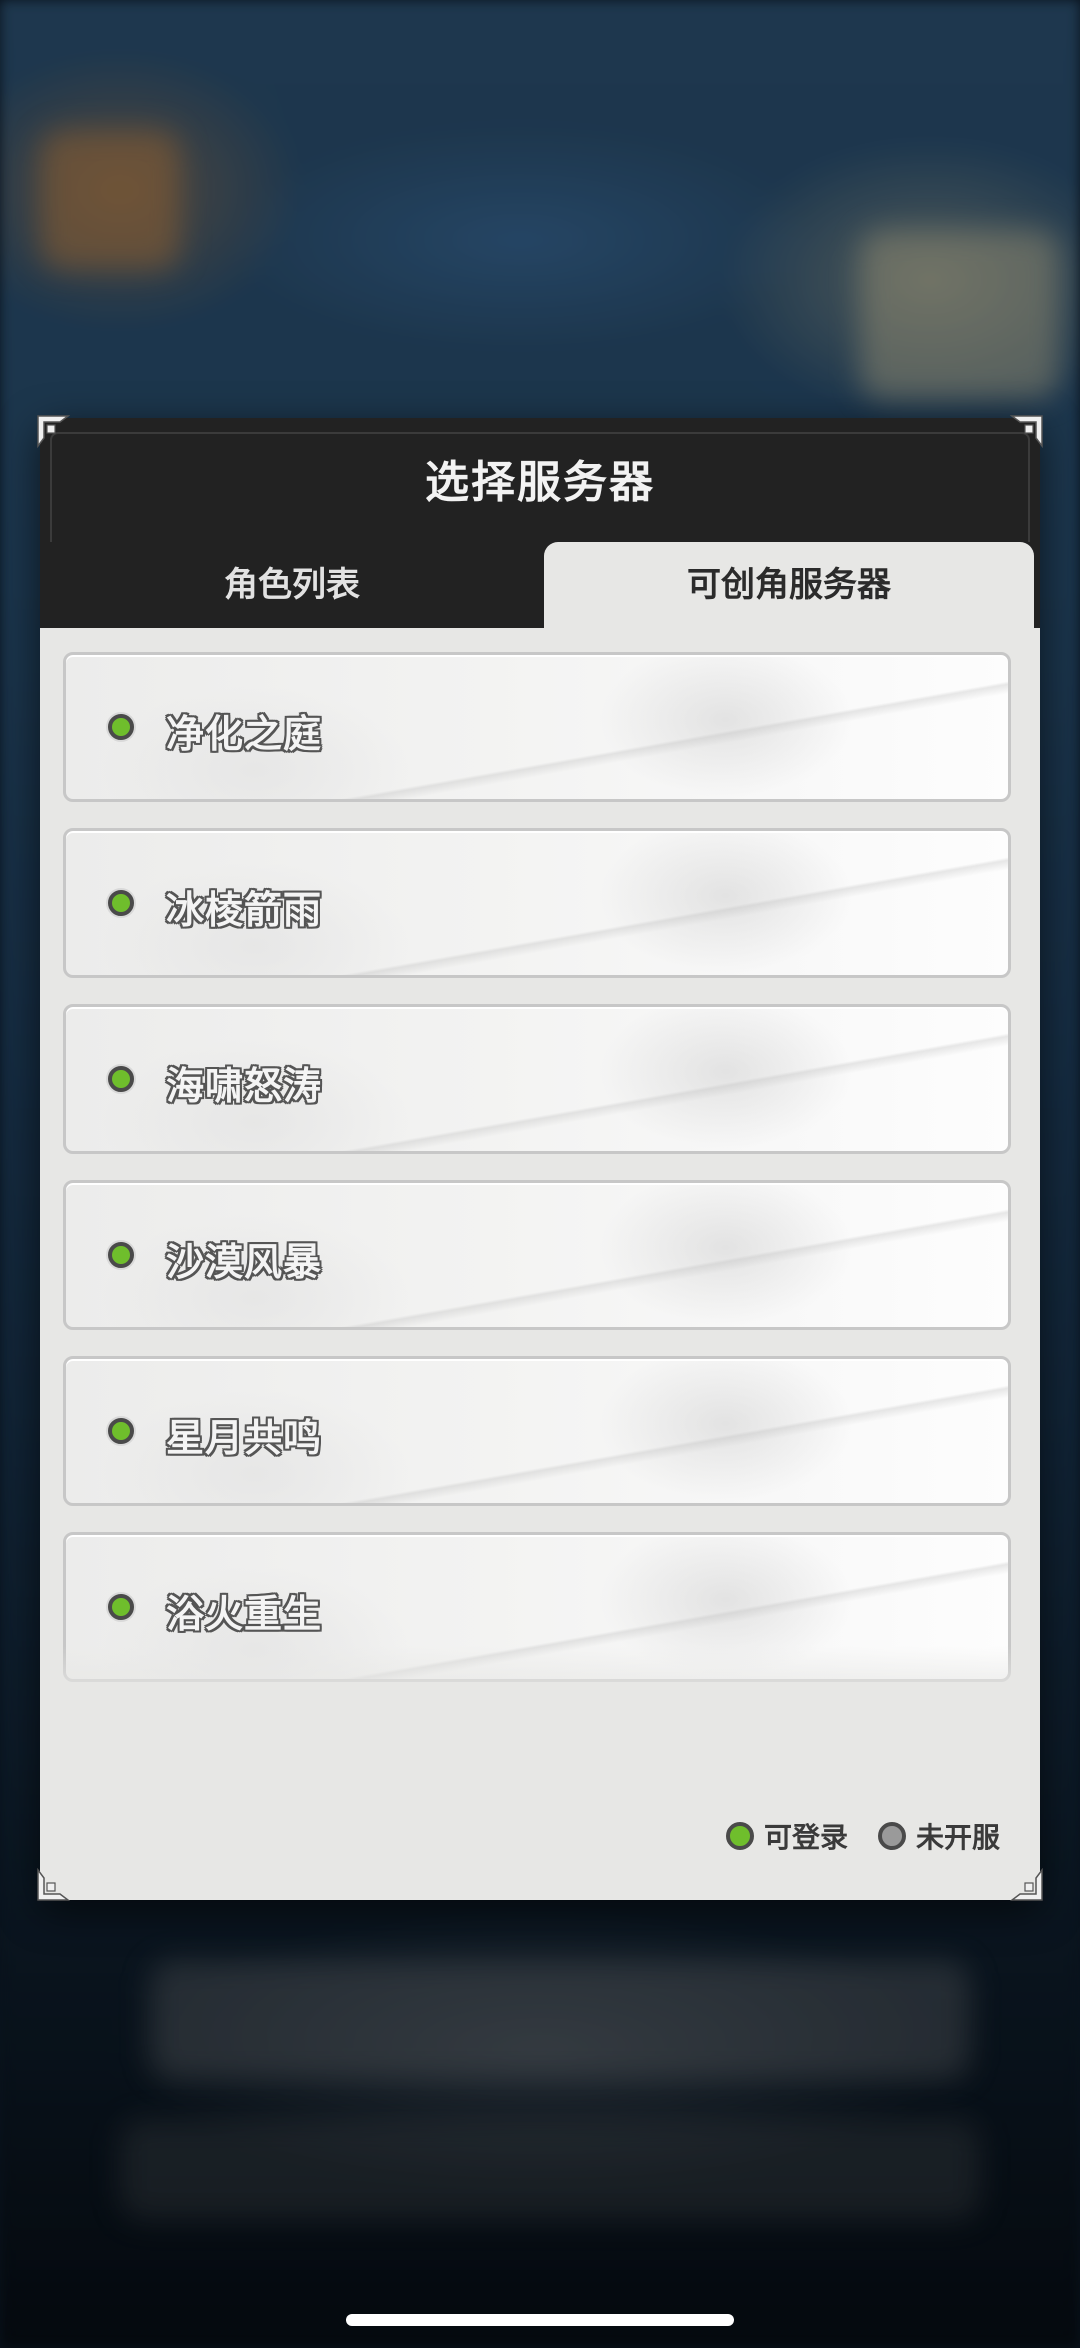  Describe the element at coordinates (537, 727) in the screenshot. I see `server-row: 净化之庭` at that location.